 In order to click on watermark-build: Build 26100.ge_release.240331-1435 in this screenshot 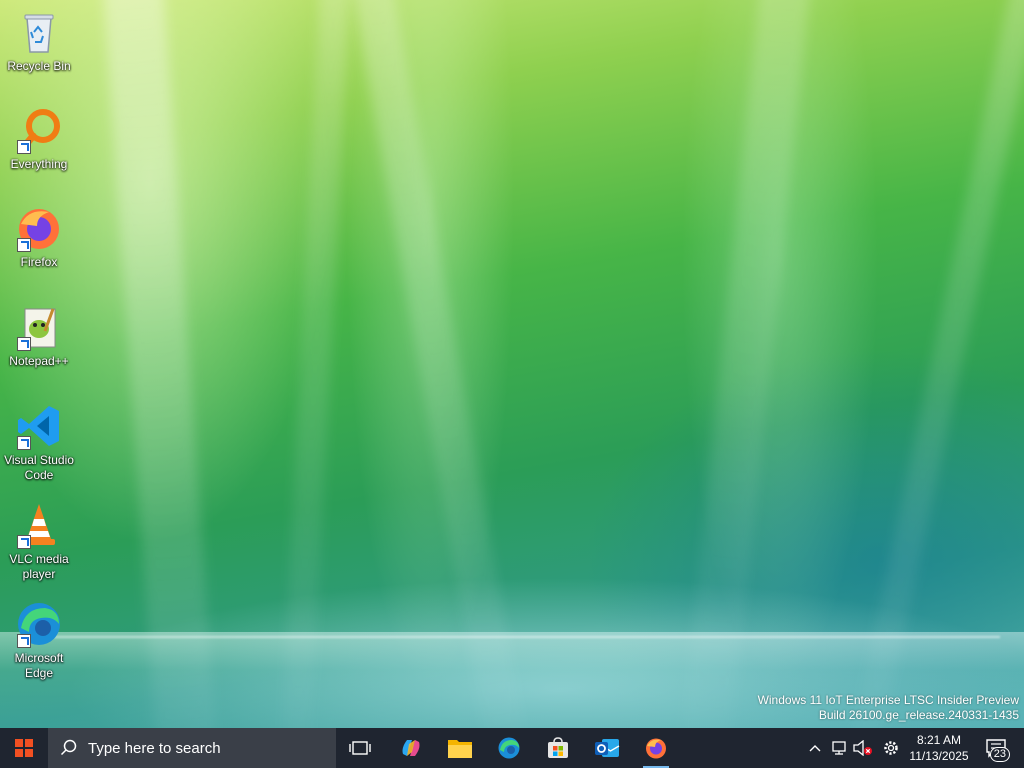, I will do `click(918, 715)`.